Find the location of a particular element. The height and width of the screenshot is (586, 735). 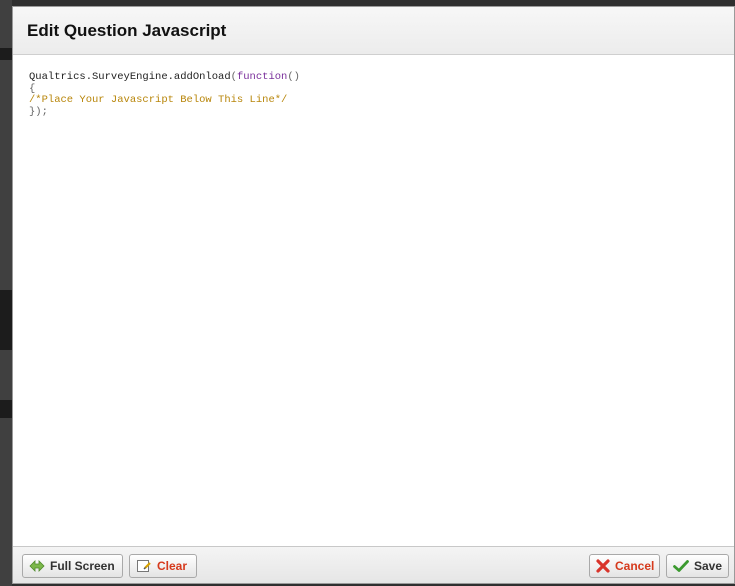

save-button: Save is located at coordinates (697, 566).